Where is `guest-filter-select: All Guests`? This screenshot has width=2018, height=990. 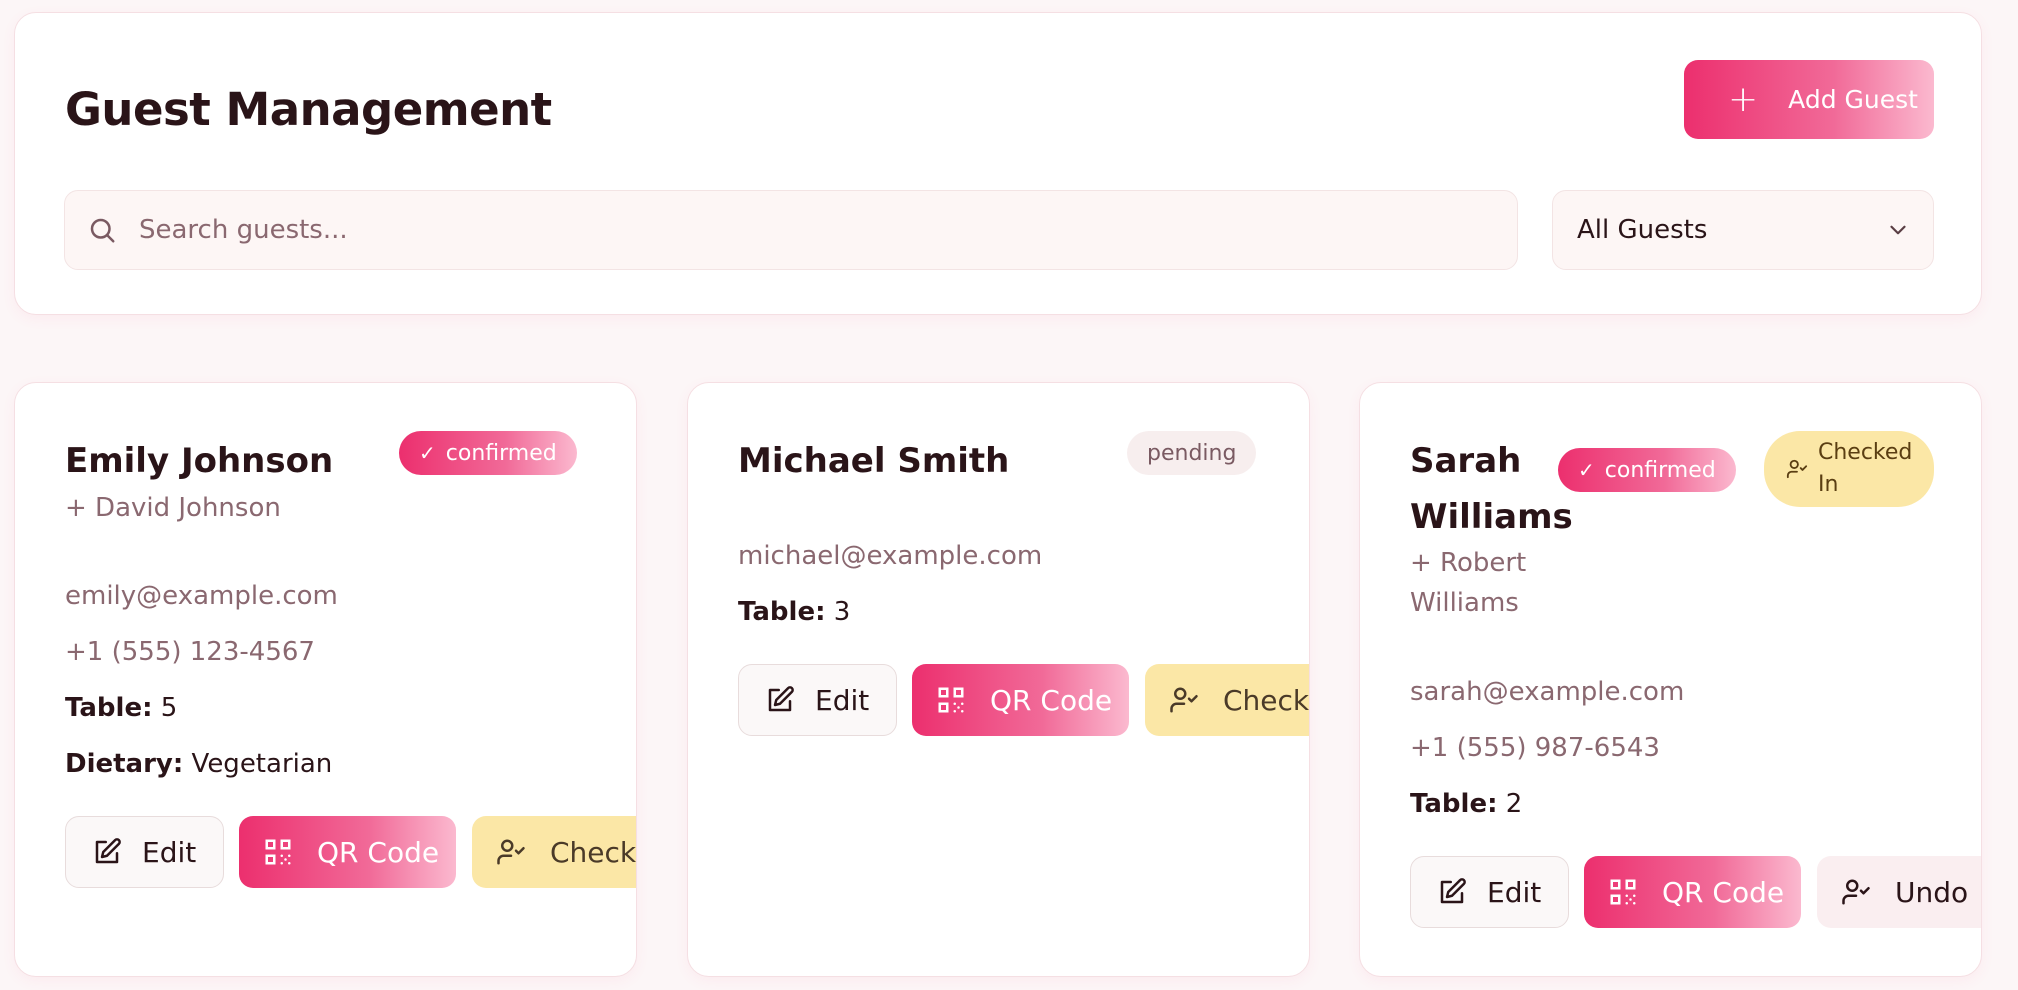 guest-filter-select: All Guests is located at coordinates (1743, 230).